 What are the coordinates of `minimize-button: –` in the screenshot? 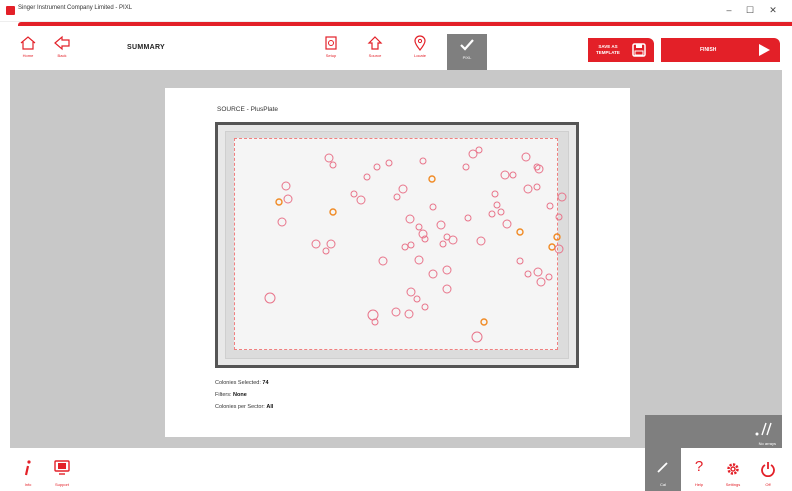 It's located at (729, 10).